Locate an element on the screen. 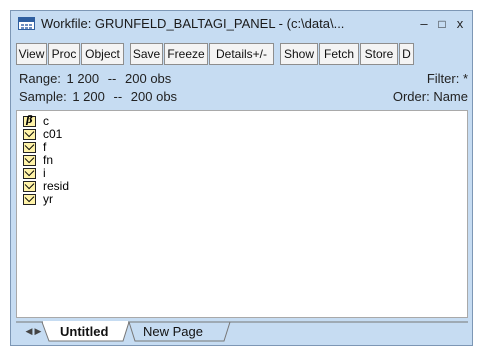 This screenshot has width=485, height=356. minimize-button: – is located at coordinates (424, 24).